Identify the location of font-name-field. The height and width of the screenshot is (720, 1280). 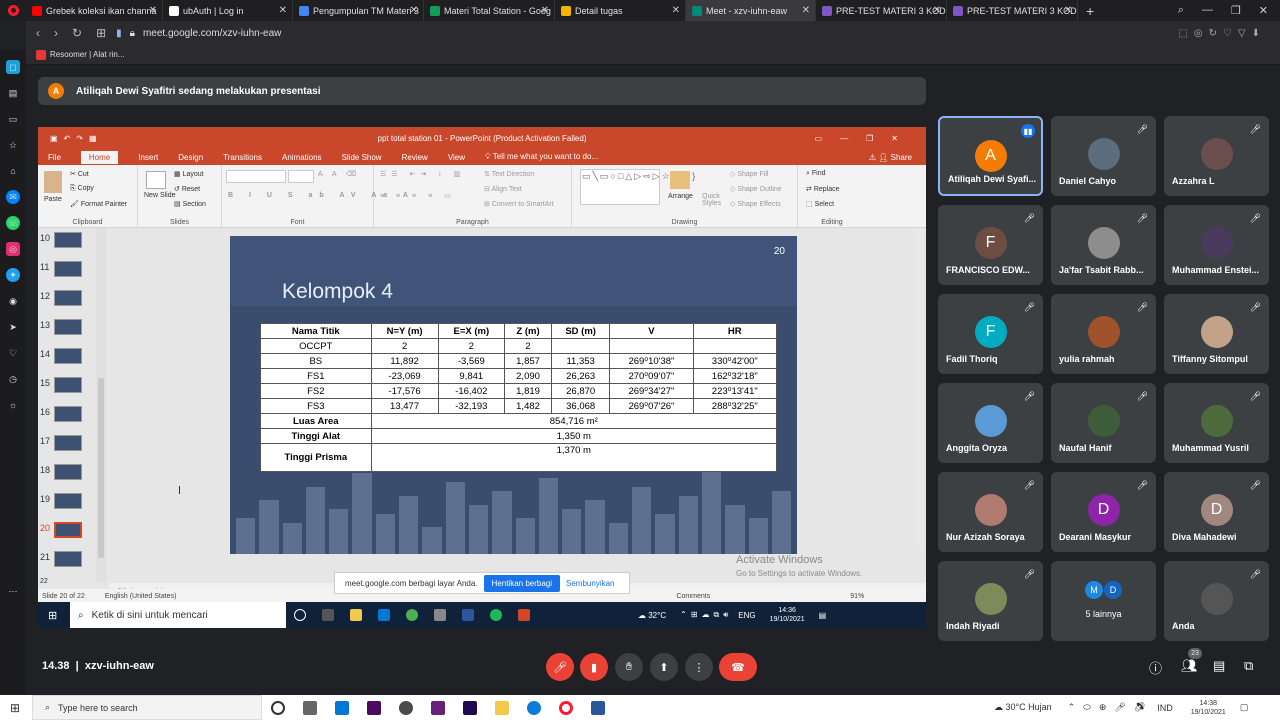
(256, 176).